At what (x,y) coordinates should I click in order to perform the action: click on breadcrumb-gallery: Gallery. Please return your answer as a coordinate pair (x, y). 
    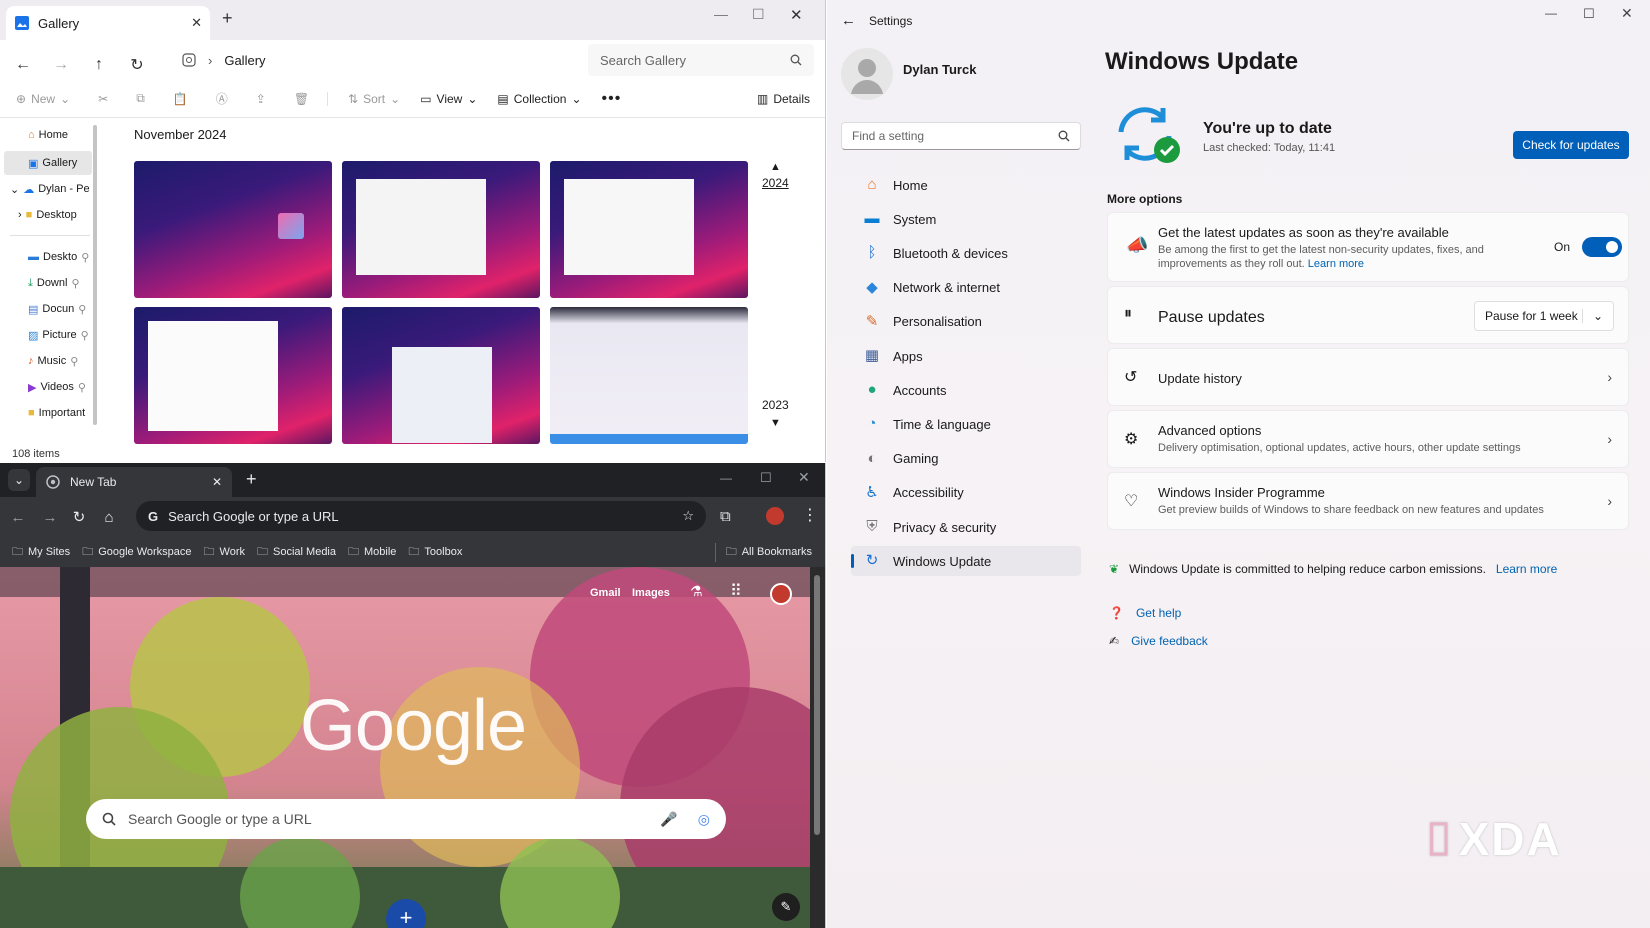
    Looking at the image, I should click on (244, 60).